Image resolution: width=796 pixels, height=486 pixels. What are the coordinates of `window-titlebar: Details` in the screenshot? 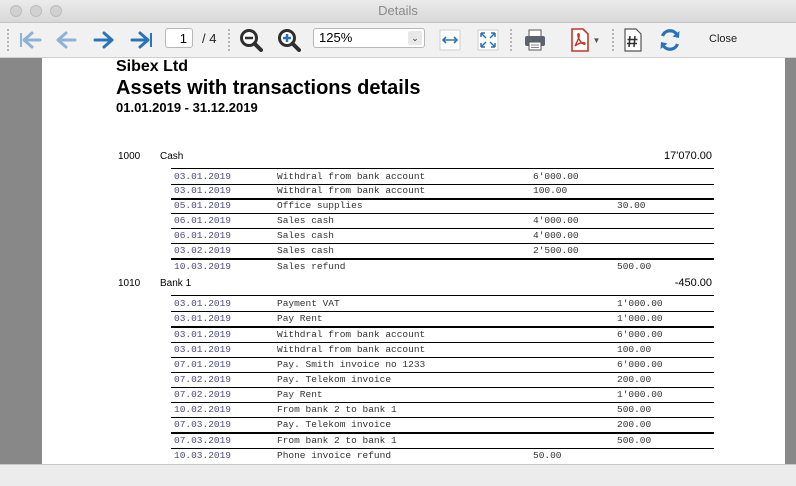 It's located at (398, 11).